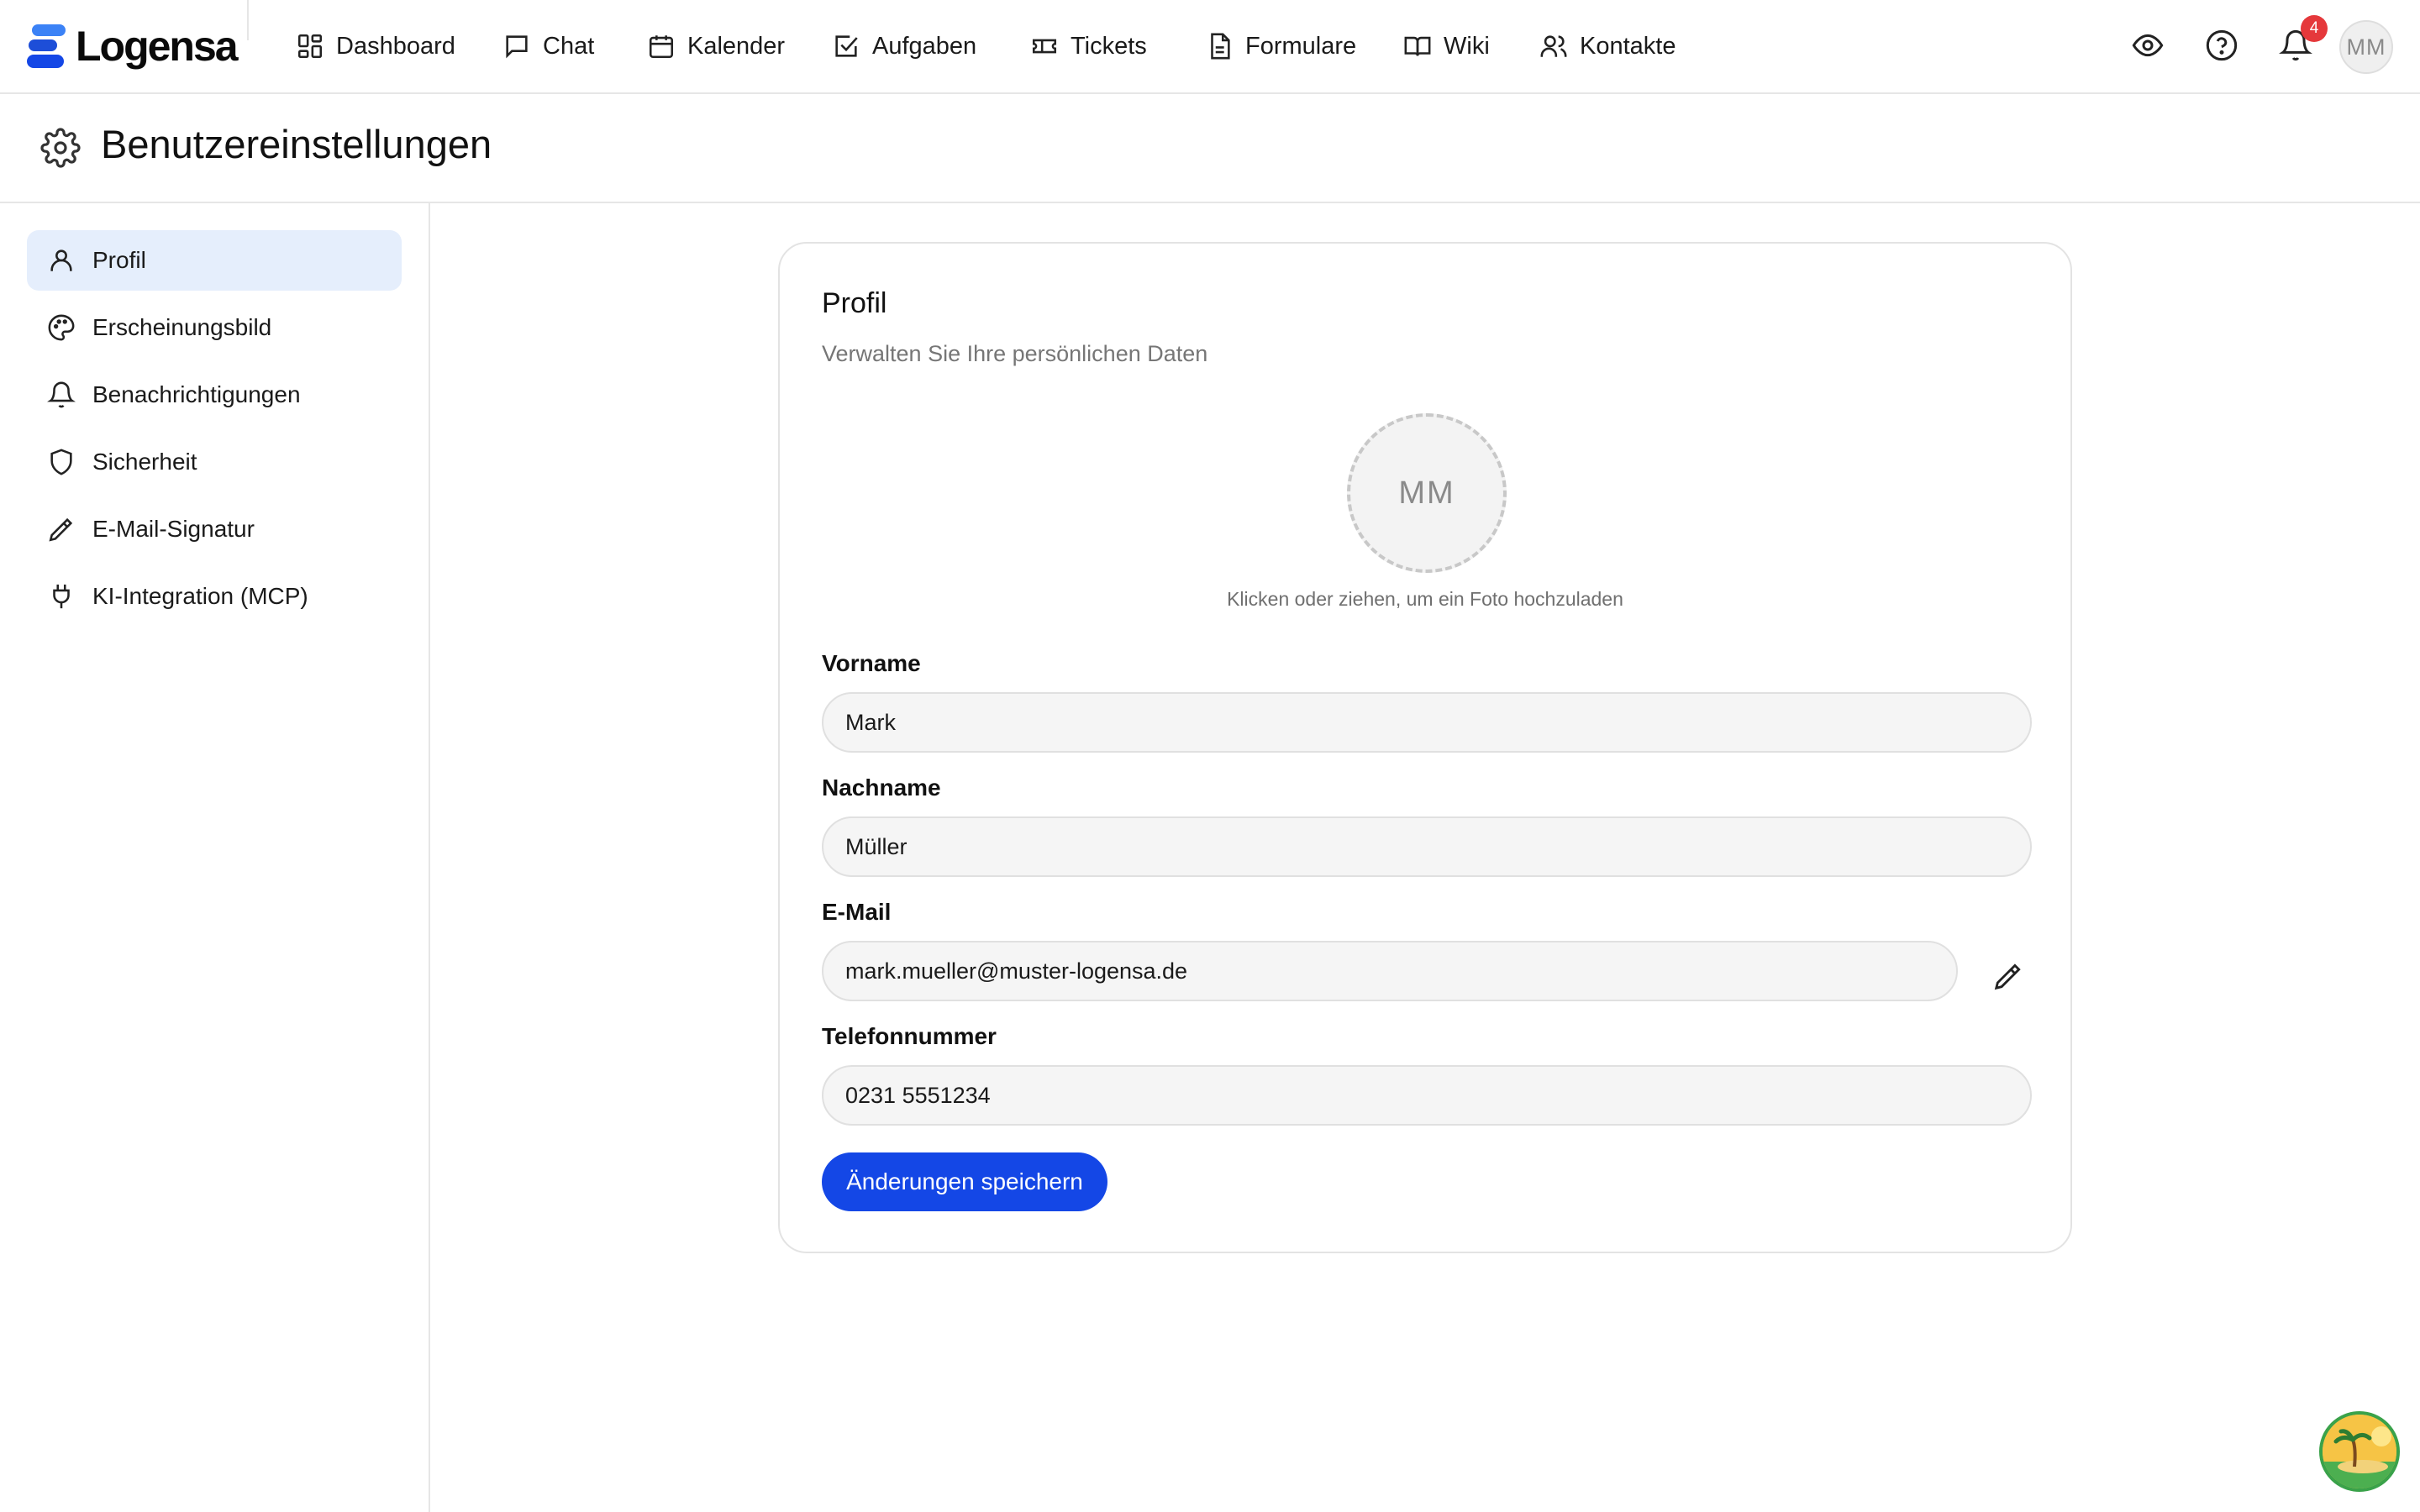 The image size is (2420, 1512). What do you see at coordinates (196, 394) in the screenshot?
I see `sidebar-item-label: Benachrichtigungen` at bounding box center [196, 394].